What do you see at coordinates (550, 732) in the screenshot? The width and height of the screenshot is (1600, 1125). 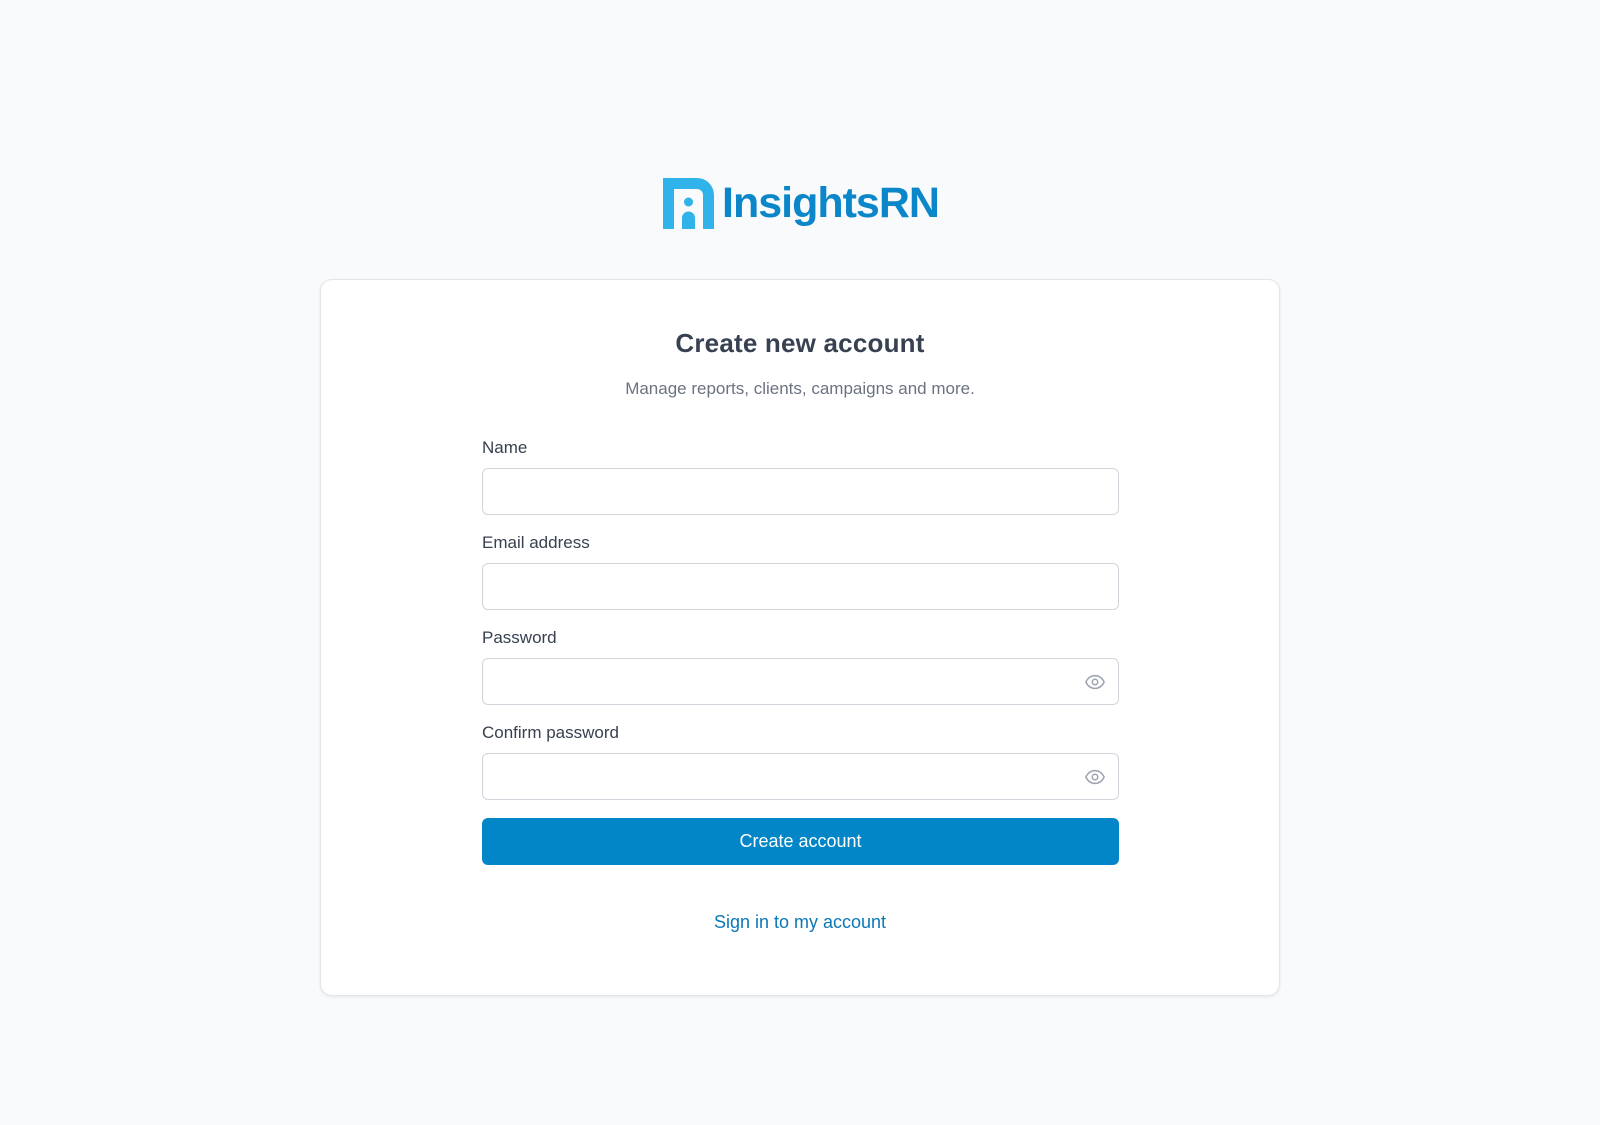 I see `confirm-password-label: Confirm password` at bounding box center [550, 732].